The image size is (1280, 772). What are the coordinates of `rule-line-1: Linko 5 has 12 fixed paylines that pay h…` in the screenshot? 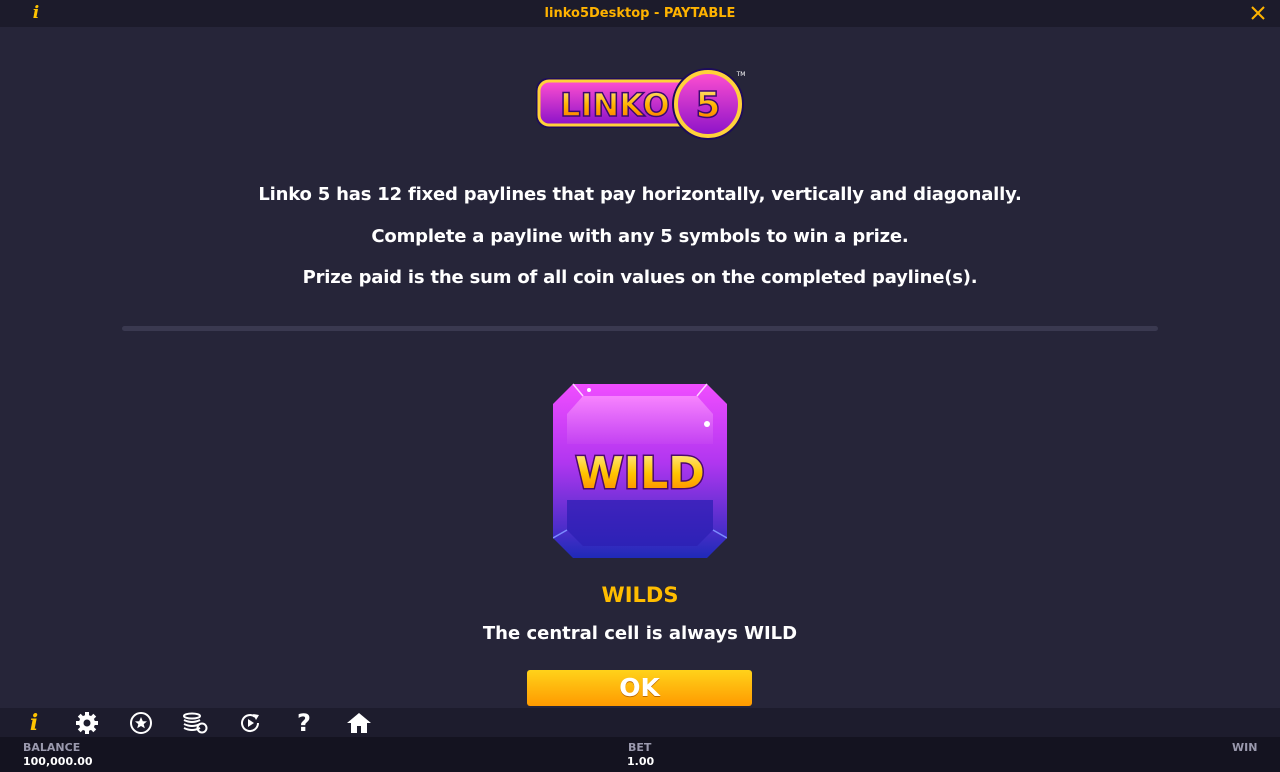 It's located at (640, 194).